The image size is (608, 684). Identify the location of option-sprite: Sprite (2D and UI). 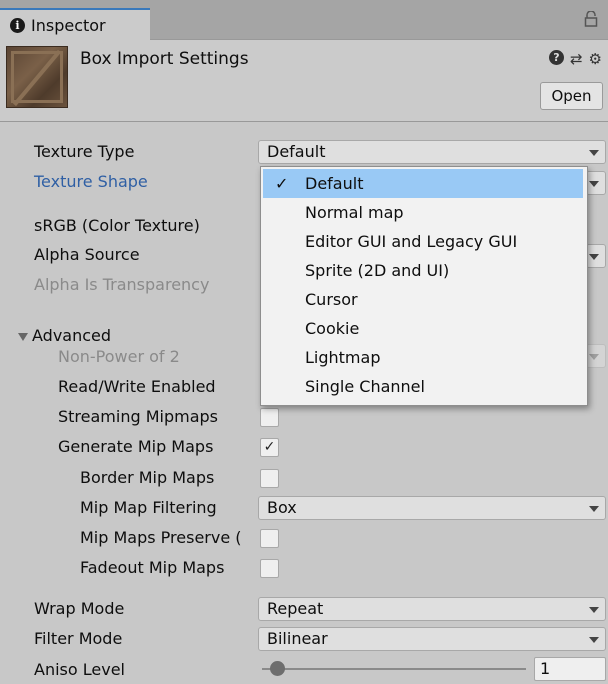
(424, 270).